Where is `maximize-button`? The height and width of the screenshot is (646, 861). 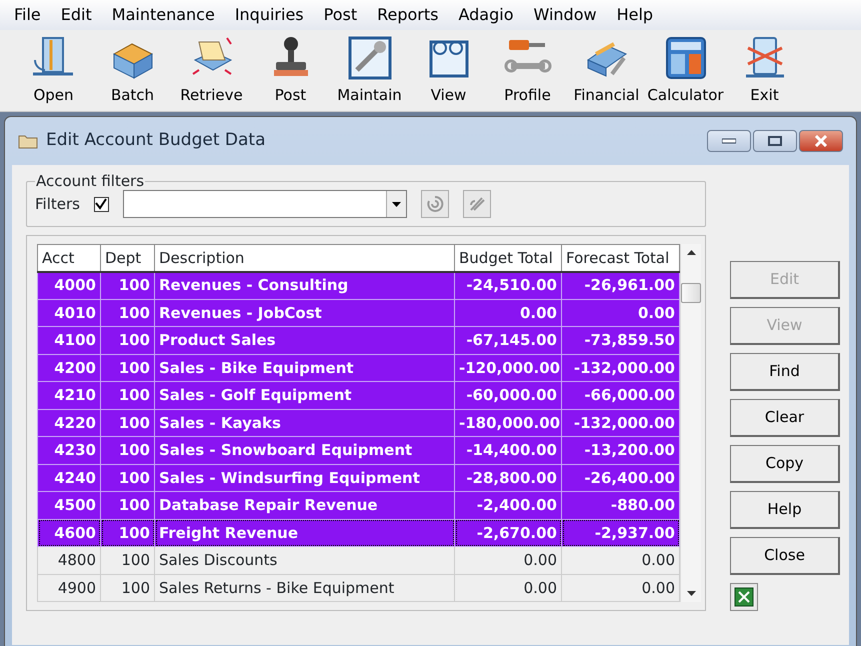 maximize-button is located at coordinates (775, 141).